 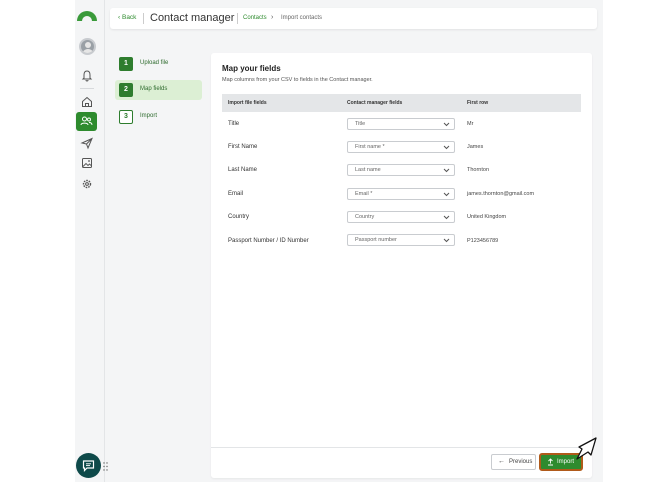 What do you see at coordinates (401, 240) in the screenshot?
I see `field-mapping-select: Passport number` at bounding box center [401, 240].